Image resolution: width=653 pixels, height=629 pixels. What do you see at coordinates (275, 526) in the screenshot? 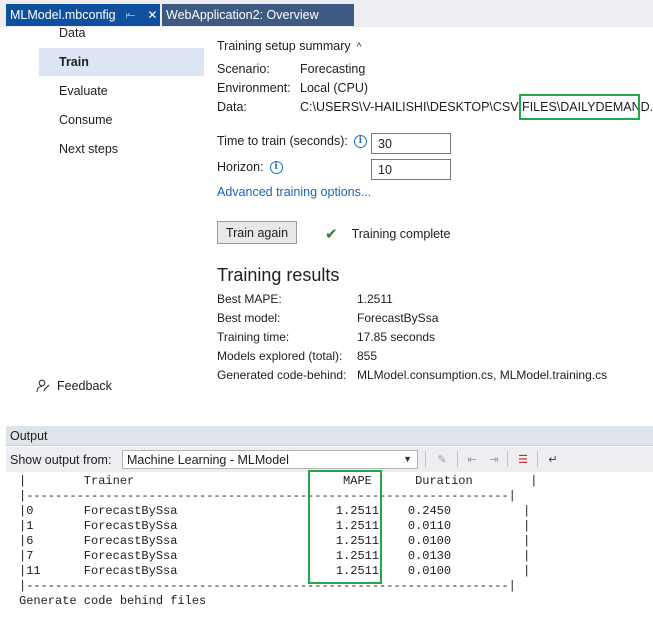
I see `output-line: |1 ForecastBySsa 1.2511 0.0110 |` at bounding box center [275, 526].